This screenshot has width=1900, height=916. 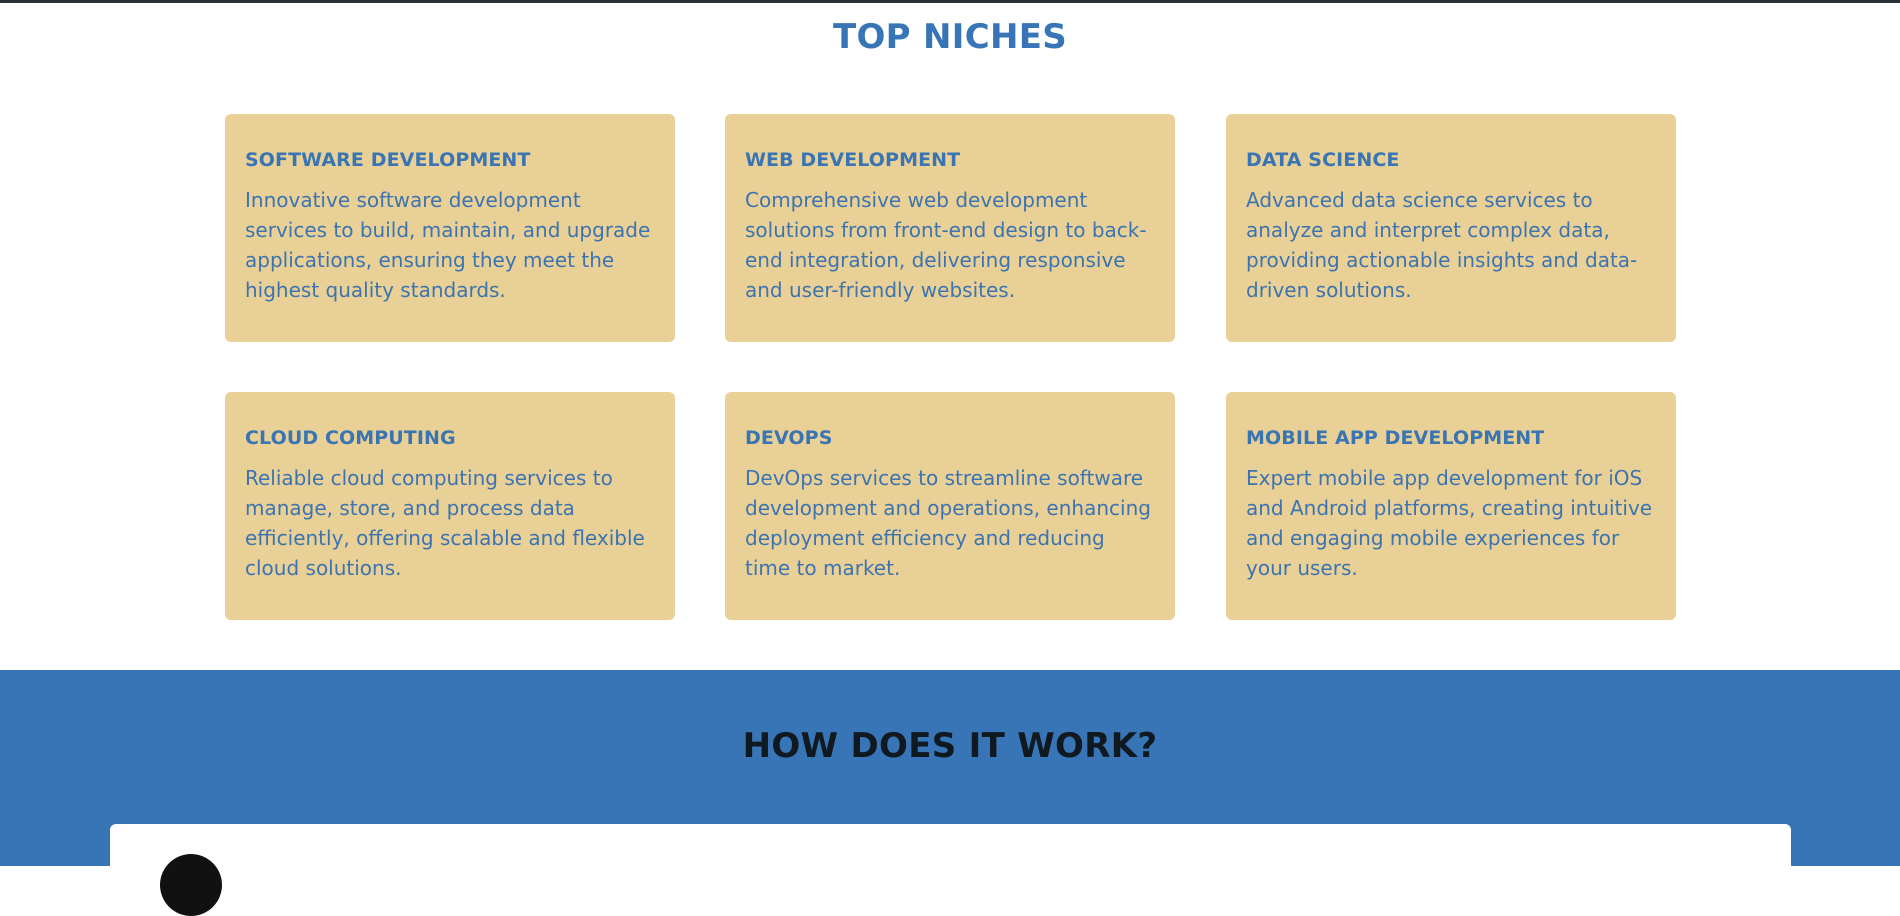 I want to click on niche-card-title: MOBILE APP DEVELOPMENT, so click(x=1395, y=438).